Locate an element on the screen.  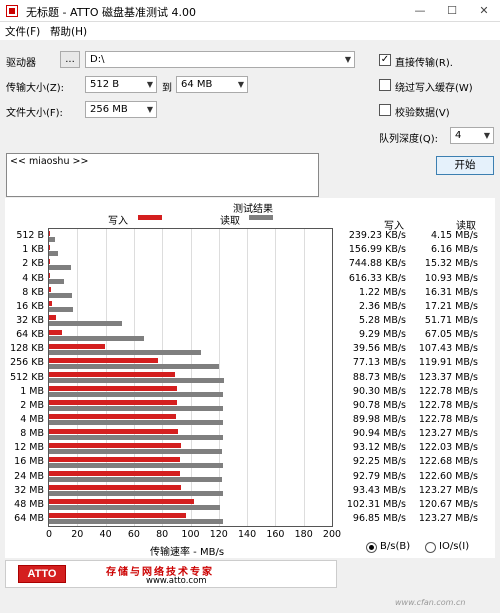
read-value: 67.05 MB/s is located at coordinates (451, 335).